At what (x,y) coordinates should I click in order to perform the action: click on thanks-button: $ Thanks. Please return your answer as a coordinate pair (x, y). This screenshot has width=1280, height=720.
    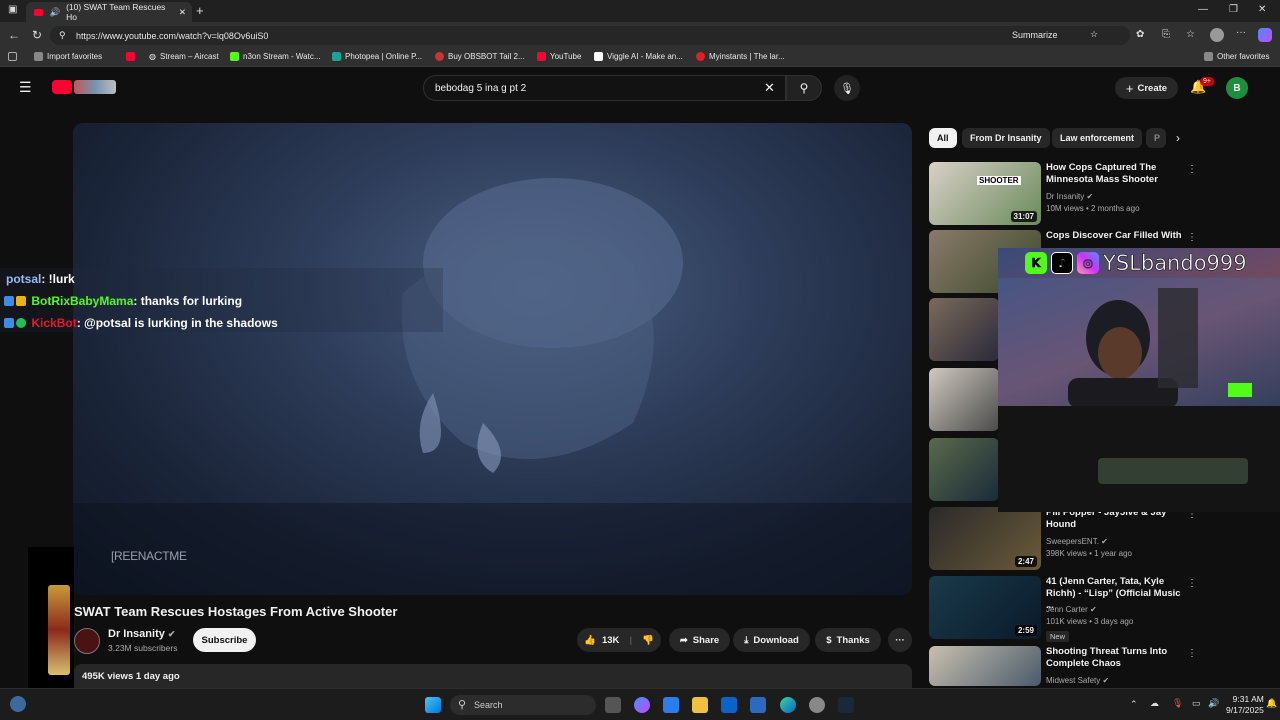
    Looking at the image, I should click on (848, 640).